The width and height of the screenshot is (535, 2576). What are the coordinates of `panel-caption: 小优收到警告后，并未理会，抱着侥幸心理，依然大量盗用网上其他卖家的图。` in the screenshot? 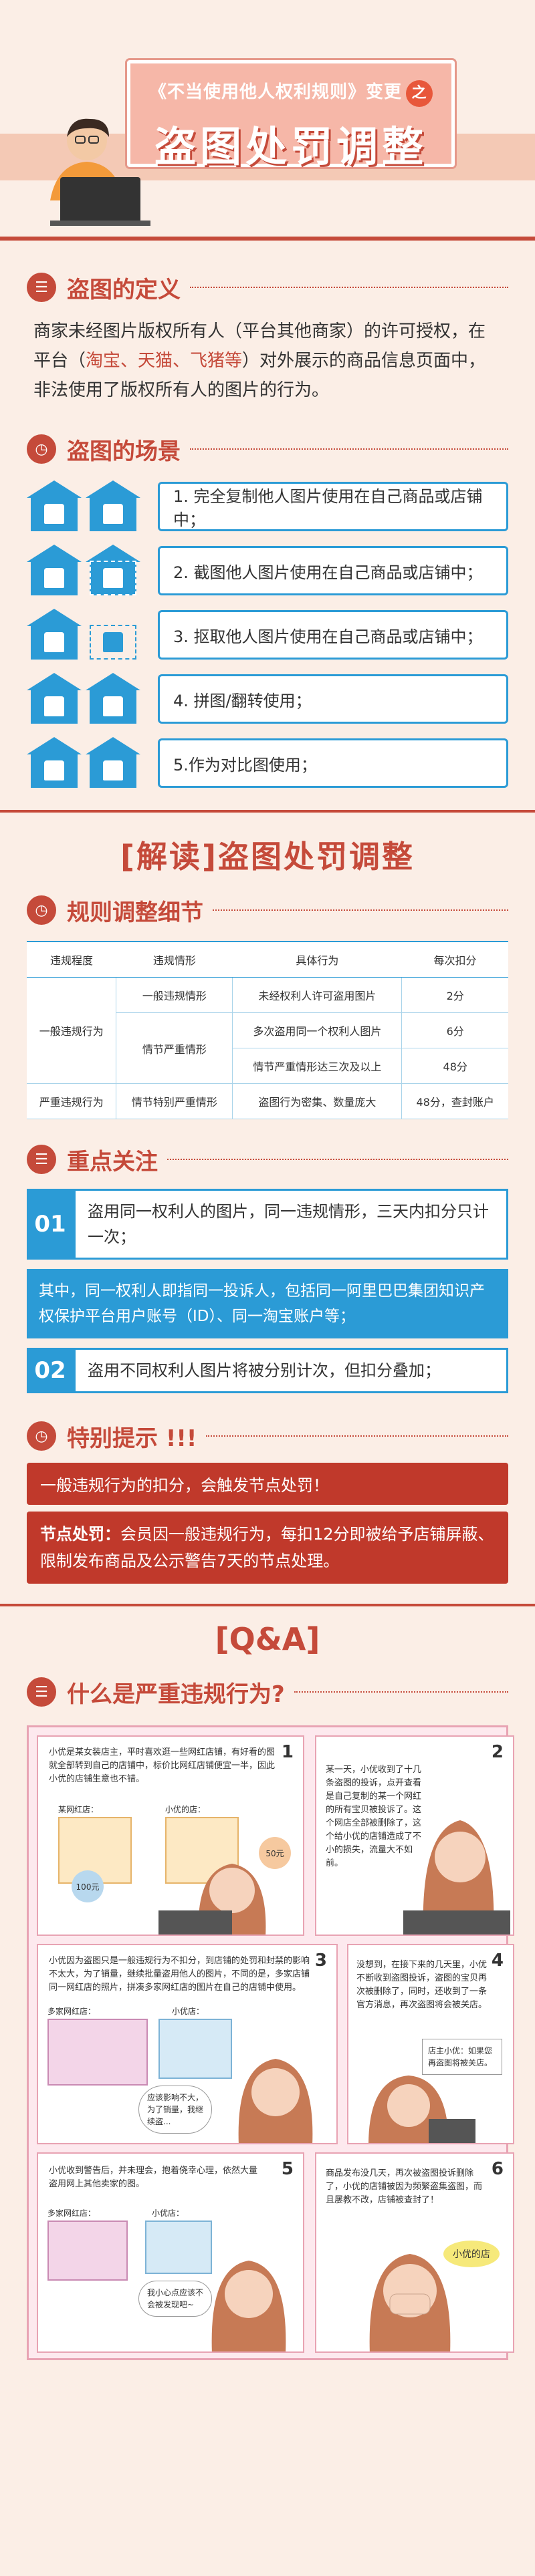 It's located at (153, 2177).